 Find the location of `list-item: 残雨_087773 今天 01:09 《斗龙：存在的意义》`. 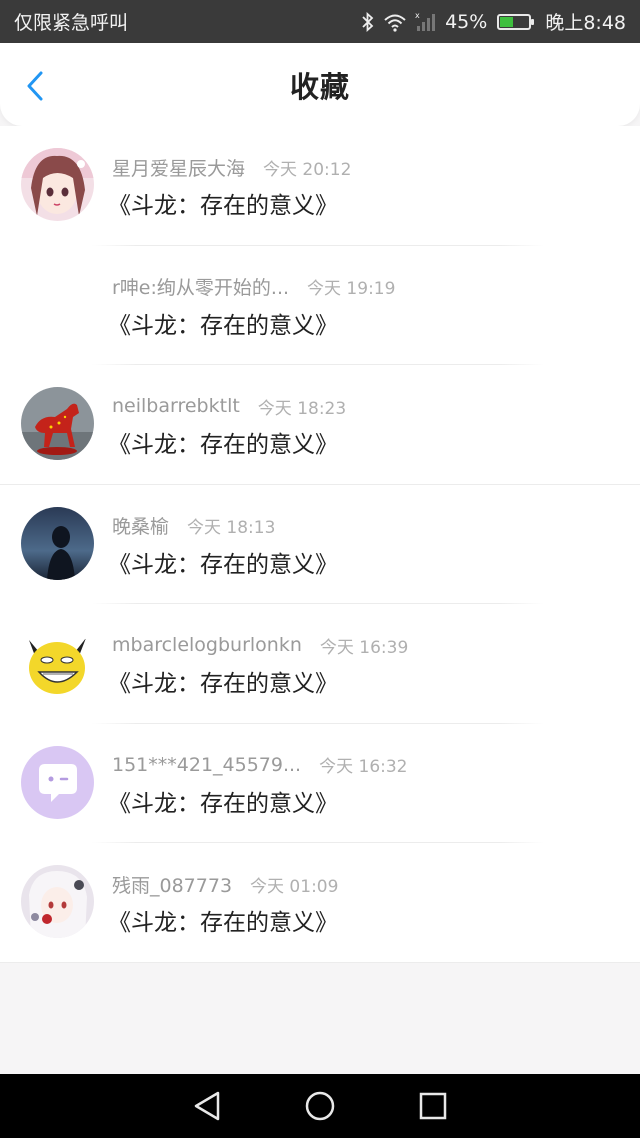

list-item: 残雨_087773 今天 01:09 《斗龙：存在的意义》 is located at coordinates (320, 903).